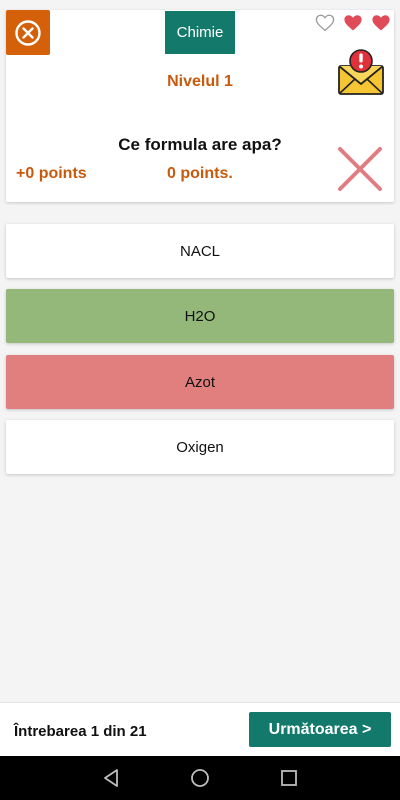 This screenshot has width=400, height=800. I want to click on system-nav-bar, so click(200, 778).